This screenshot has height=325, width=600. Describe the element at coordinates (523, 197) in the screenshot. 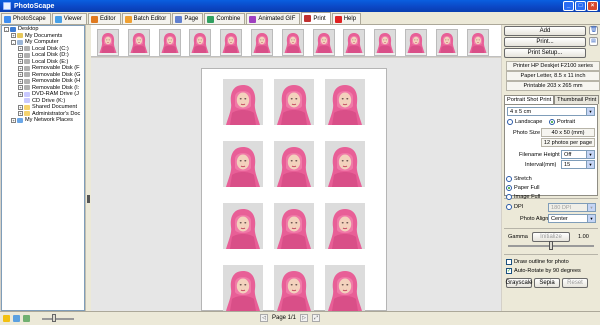

I see `image-full-radio: Image Full` at that location.